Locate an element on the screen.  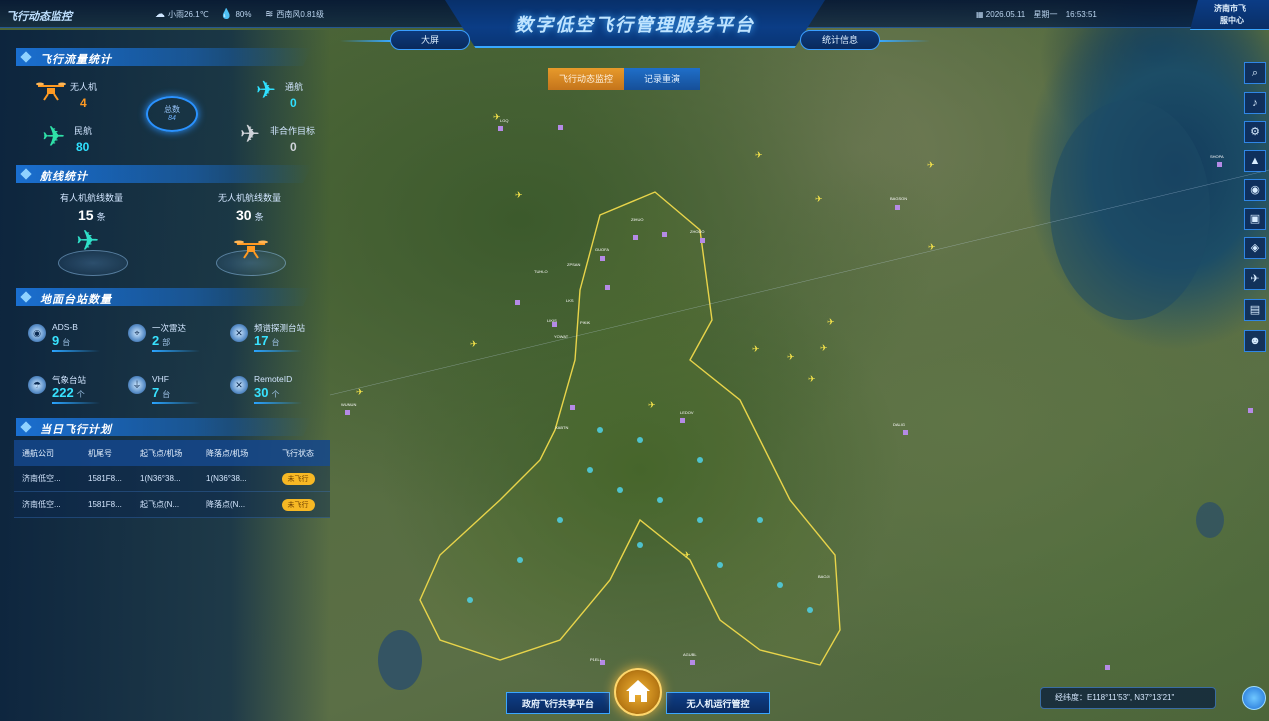
spectrum-icon: ✕ is located at coordinates (239, 333).